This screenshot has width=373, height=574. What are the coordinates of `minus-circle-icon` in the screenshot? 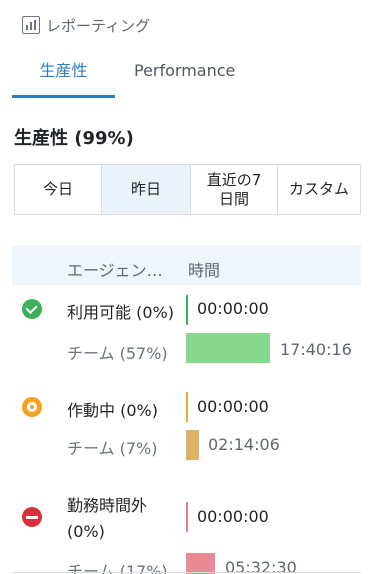 It's located at (32, 517).